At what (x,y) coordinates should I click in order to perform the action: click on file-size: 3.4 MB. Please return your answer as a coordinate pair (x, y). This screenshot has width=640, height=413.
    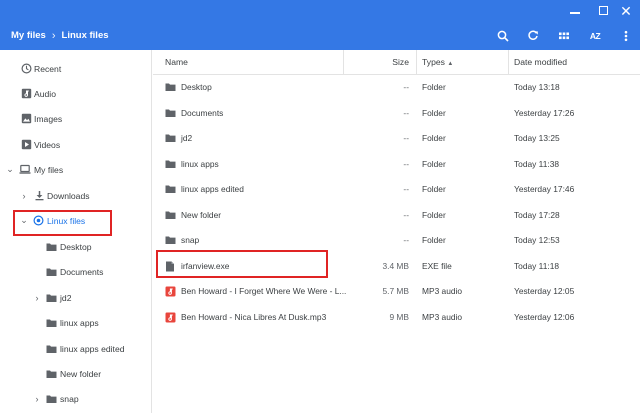
    Looking at the image, I should click on (395, 265).